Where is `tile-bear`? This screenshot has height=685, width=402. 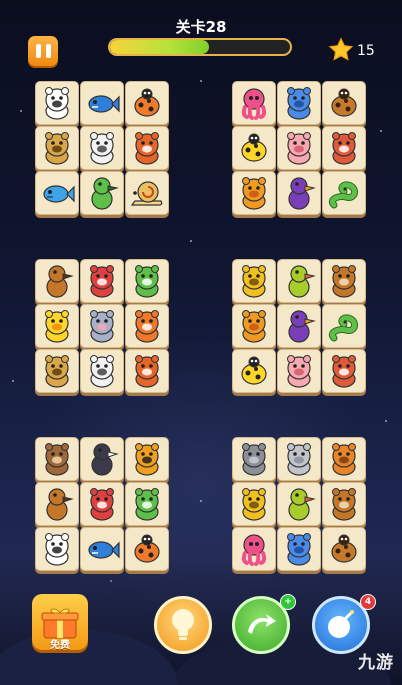 tile-bear is located at coordinates (57, 459).